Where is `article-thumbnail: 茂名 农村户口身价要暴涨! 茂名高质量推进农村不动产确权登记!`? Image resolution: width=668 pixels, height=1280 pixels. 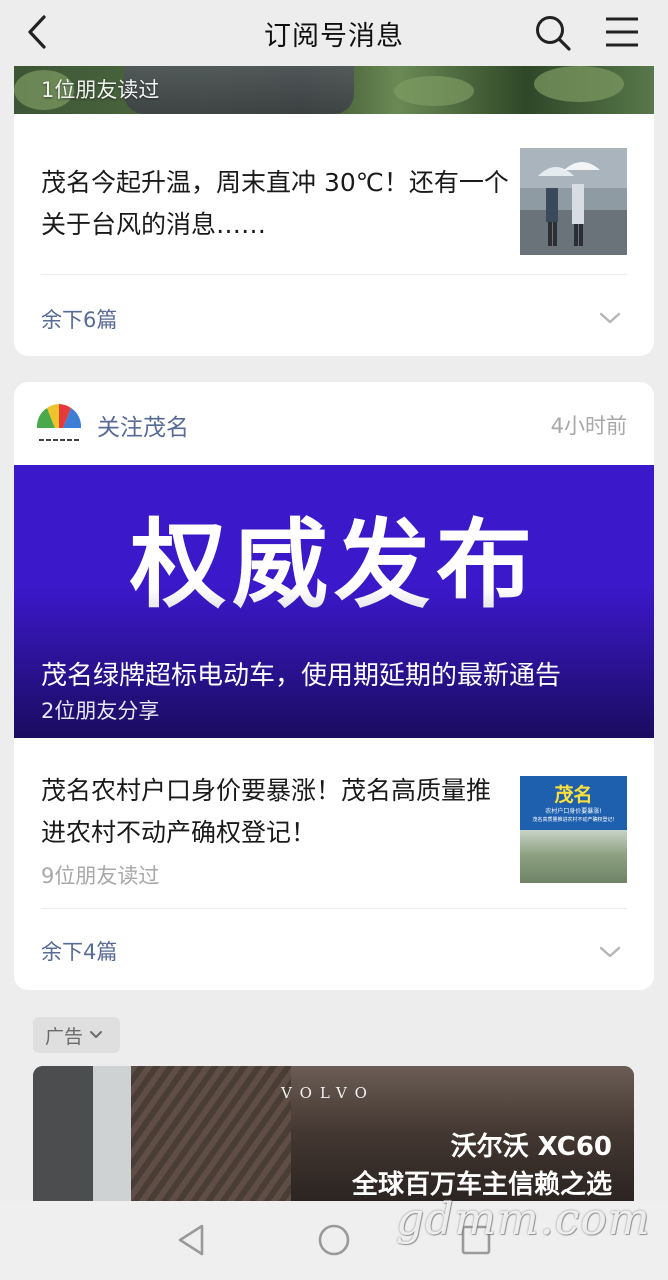
article-thumbnail: 茂名 农村户口身价要暴涨! 茂名高质量推进农村不动产确权登记! is located at coordinates (573, 829).